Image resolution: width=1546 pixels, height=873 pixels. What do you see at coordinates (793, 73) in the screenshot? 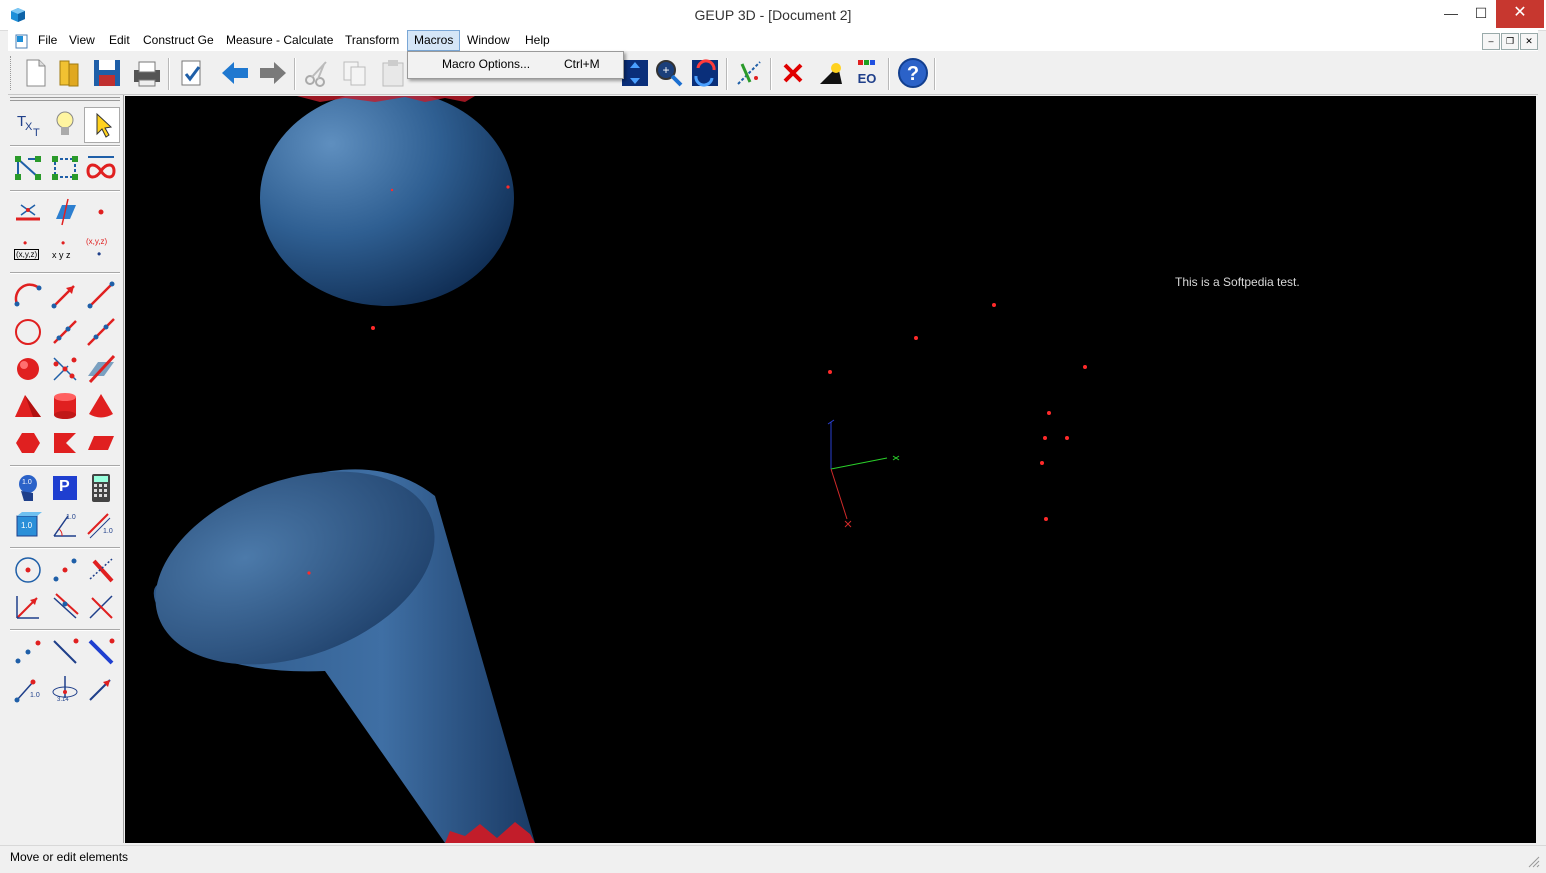
I see `delete-x-icon` at bounding box center [793, 73].